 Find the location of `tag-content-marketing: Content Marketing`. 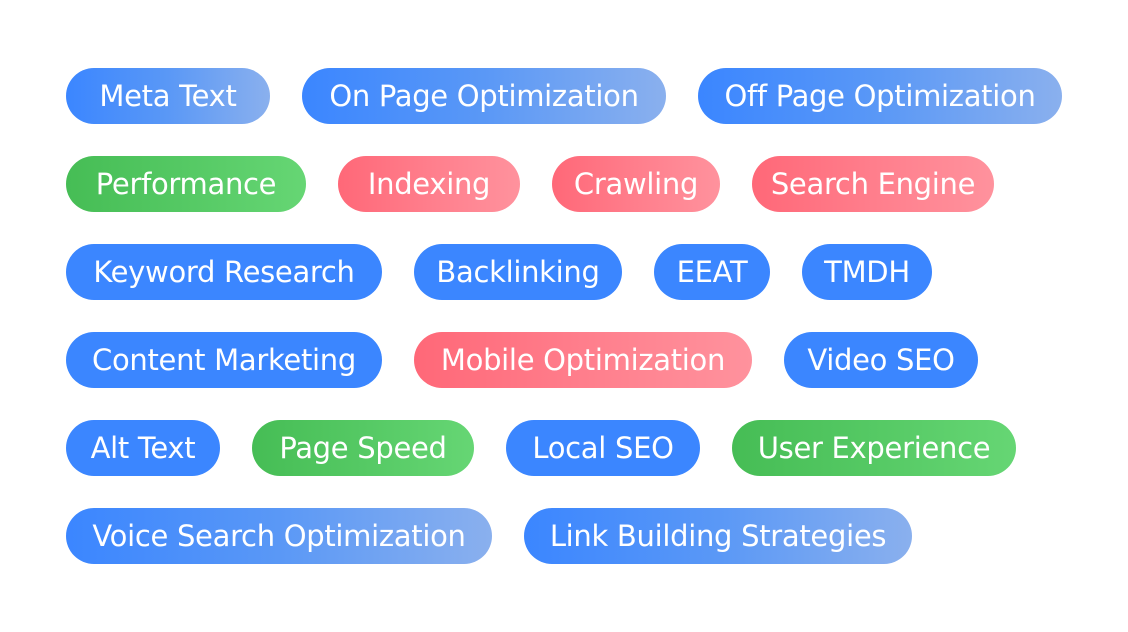

tag-content-marketing: Content Marketing is located at coordinates (224, 360).